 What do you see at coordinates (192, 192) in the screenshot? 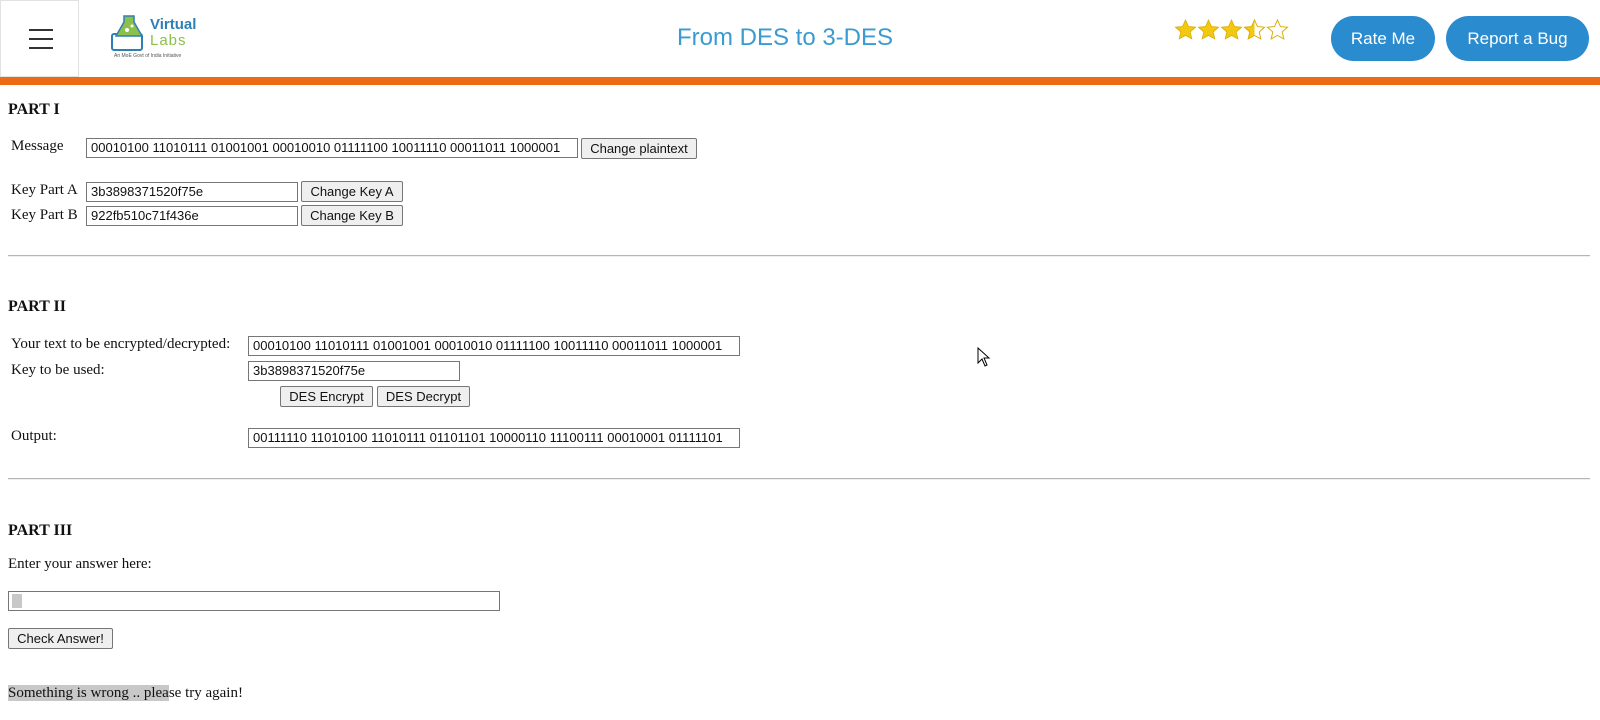
I see `key-a-field: 3b3898371520f75e` at bounding box center [192, 192].